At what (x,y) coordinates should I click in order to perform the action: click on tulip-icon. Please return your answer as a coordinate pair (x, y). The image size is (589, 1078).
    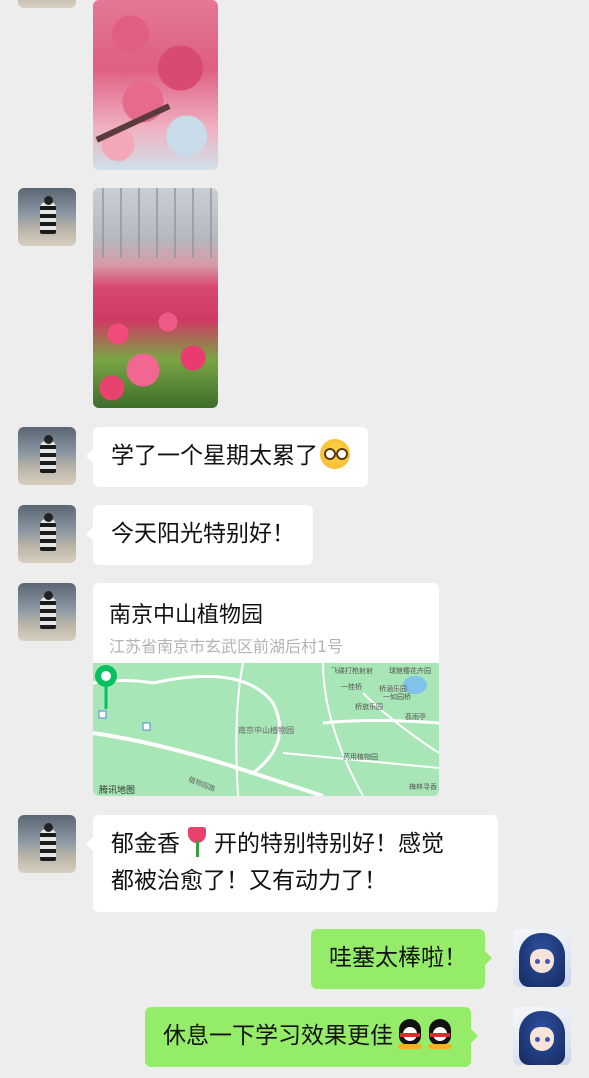
    Looking at the image, I should click on (197, 842).